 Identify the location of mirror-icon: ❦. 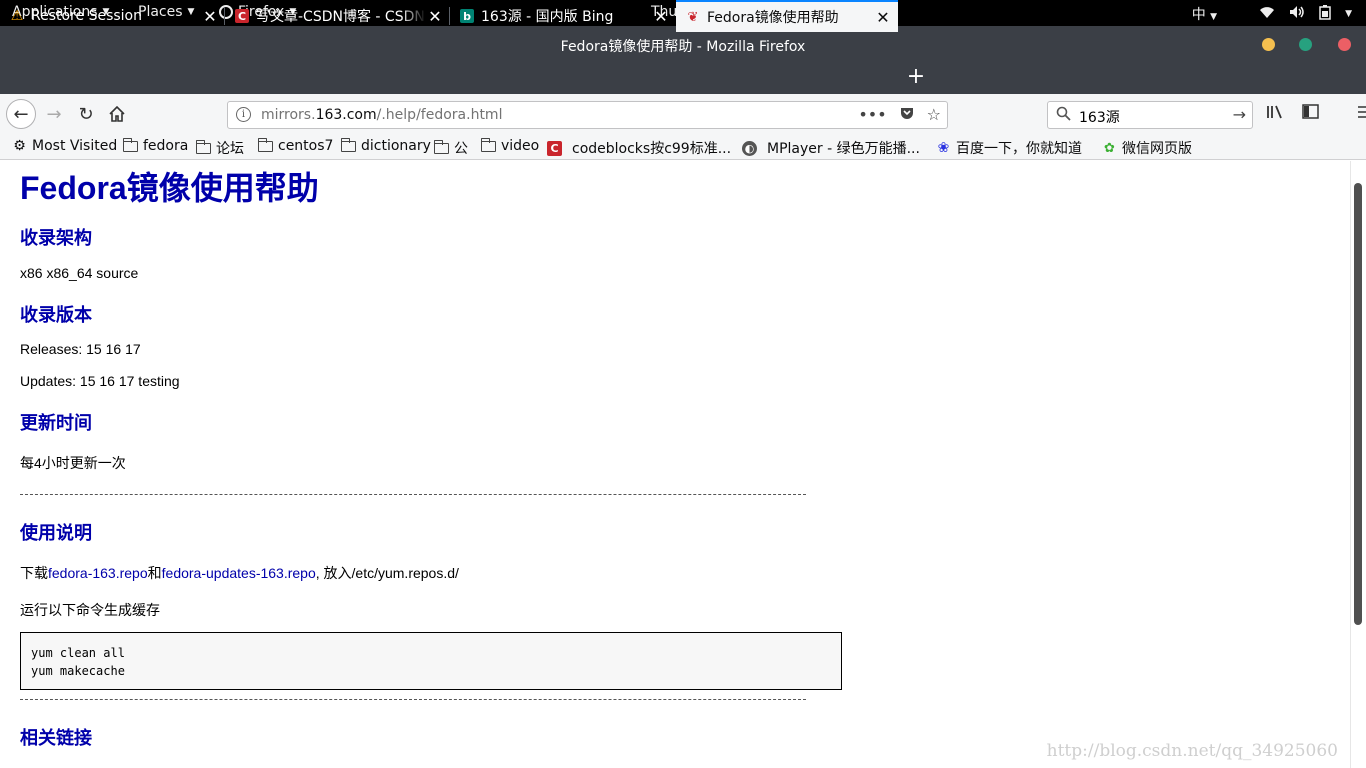
(693, 17).